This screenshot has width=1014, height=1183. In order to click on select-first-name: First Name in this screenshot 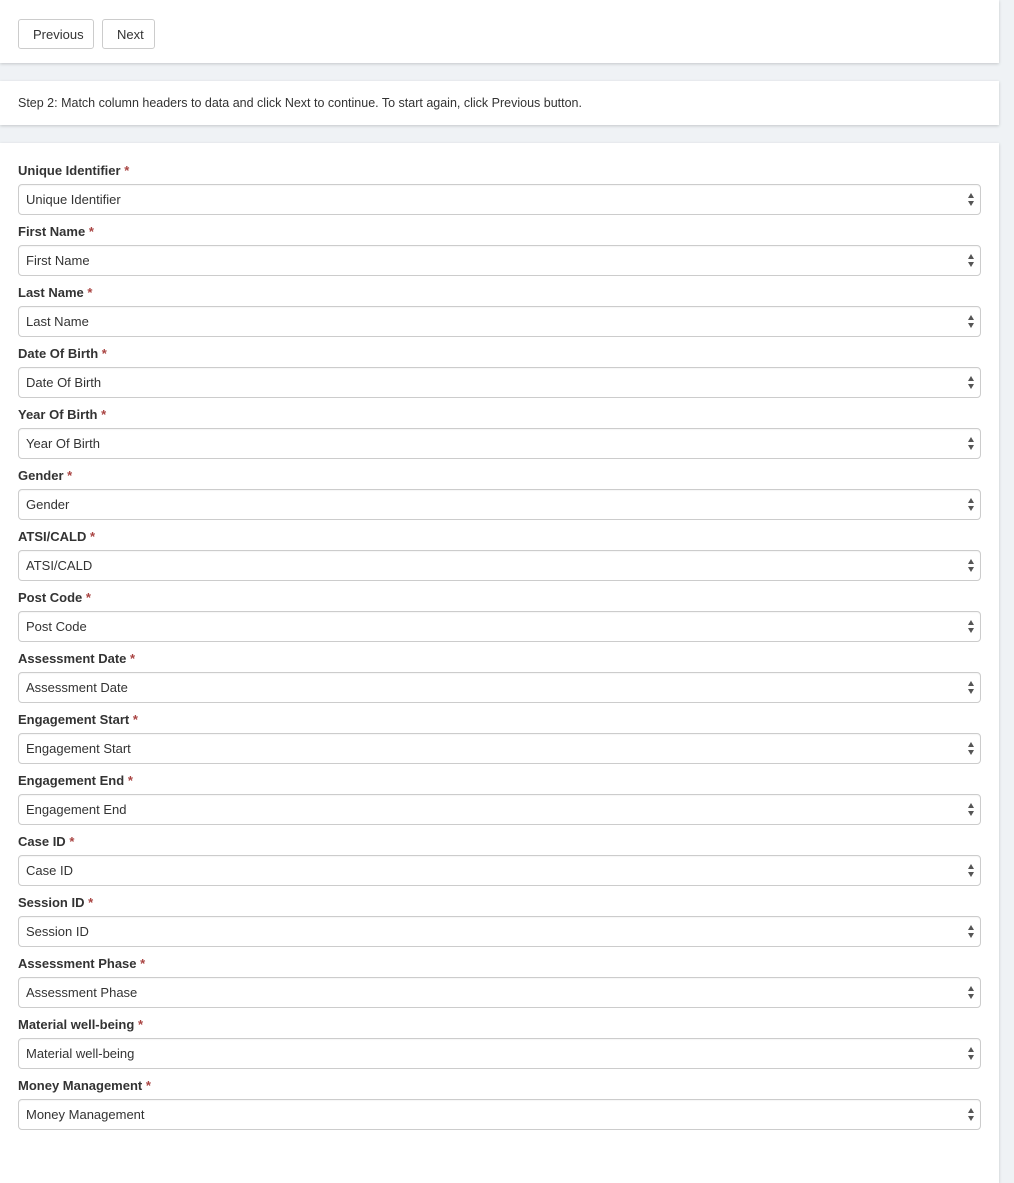, I will do `click(499, 260)`.